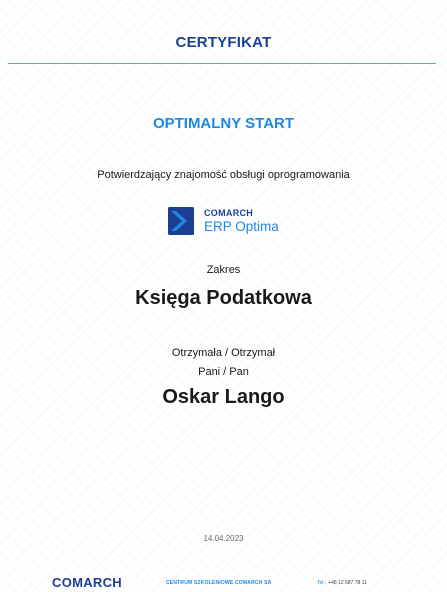 The width and height of the screenshot is (447, 592). I want to click on scope-value: Księga Podatkowa, so click(223, 298).